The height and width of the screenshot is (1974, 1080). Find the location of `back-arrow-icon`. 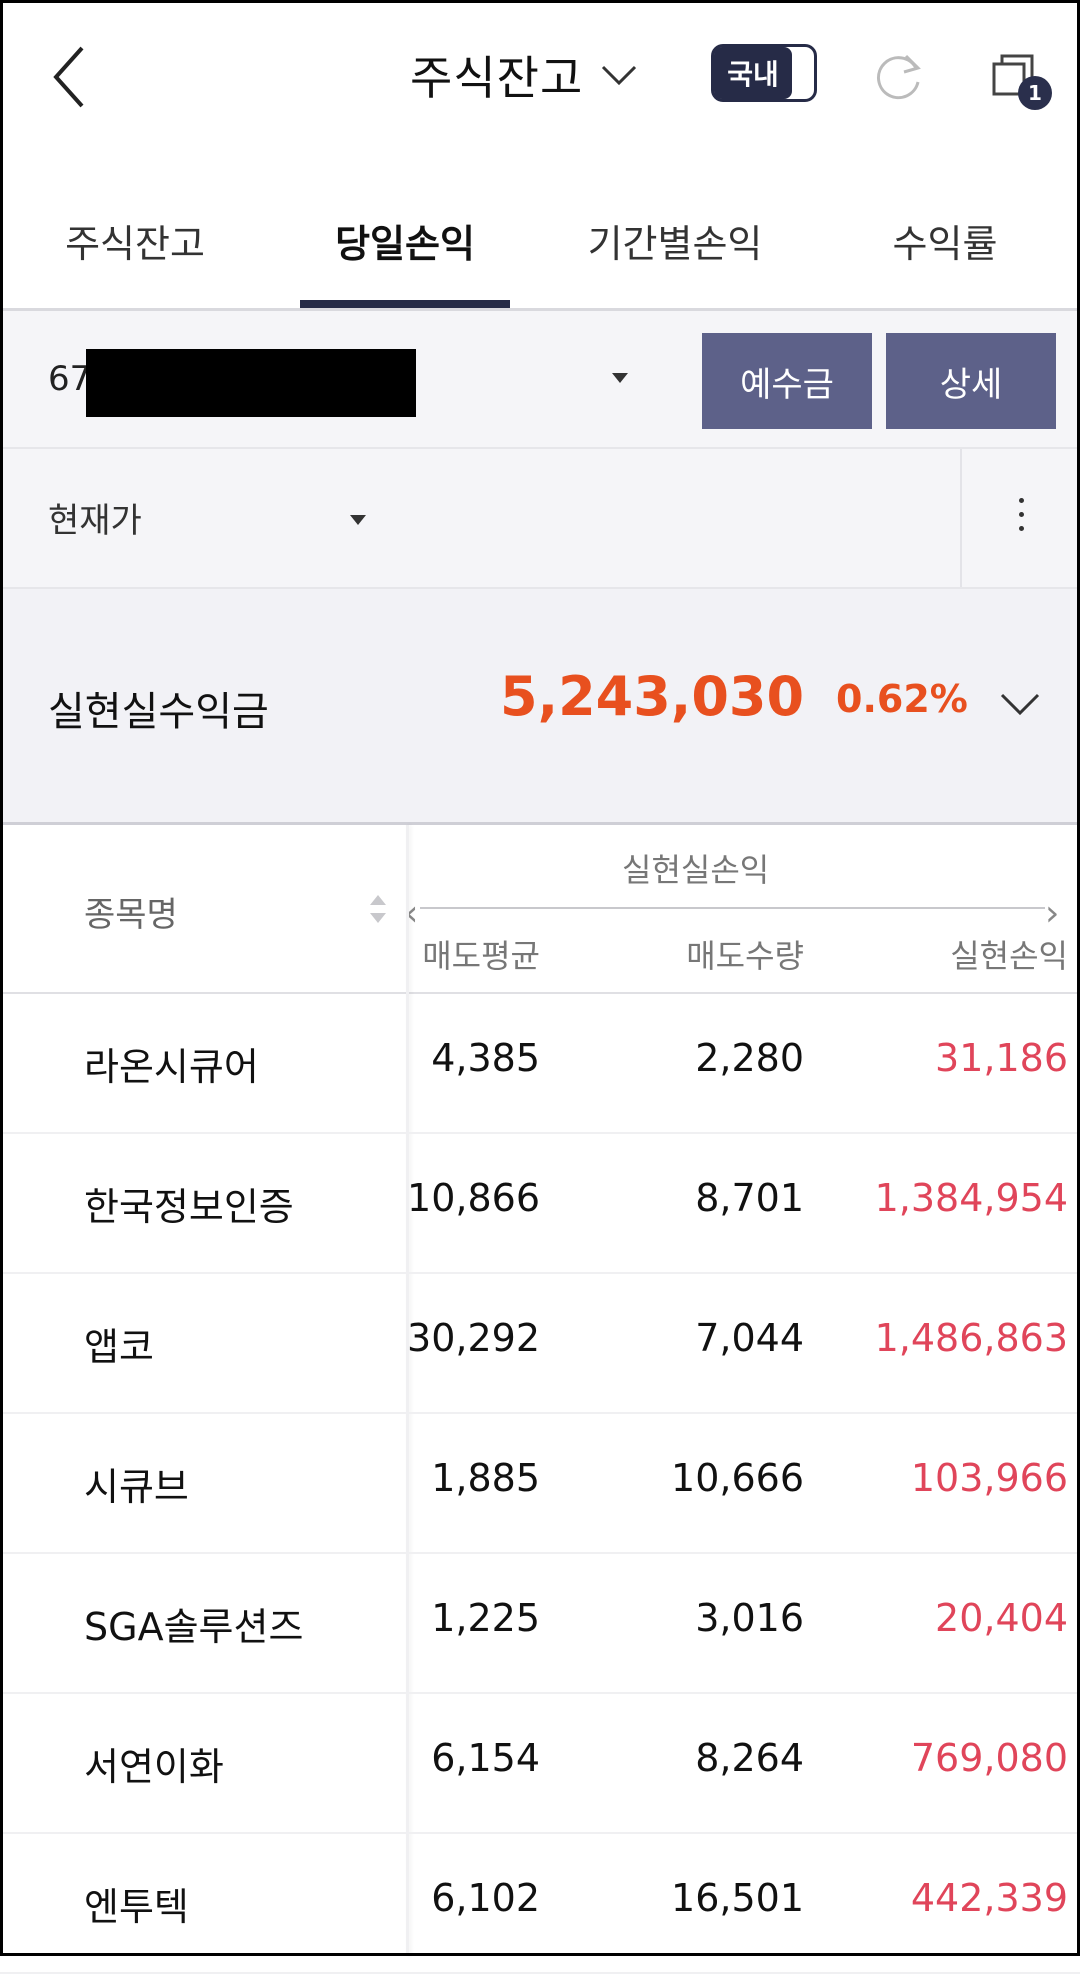

back-arrow-icon is located at coordinates (68, 77).